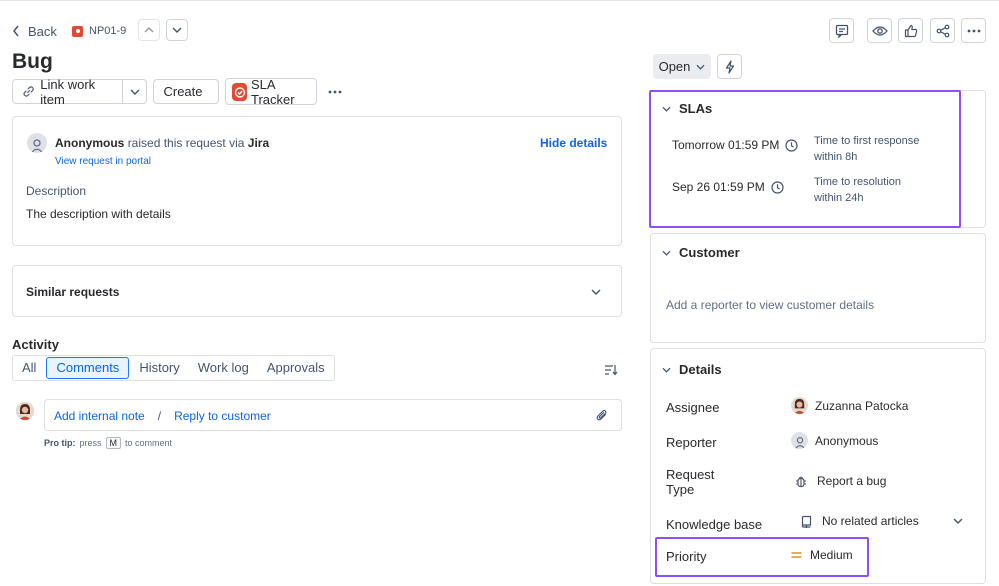 This screenshot has height=586, width=999. What do you see at coordinates (73, 292) in the screenshot?
I see `similar-requests-label: Similar requests` at bounding box center [73, 292].